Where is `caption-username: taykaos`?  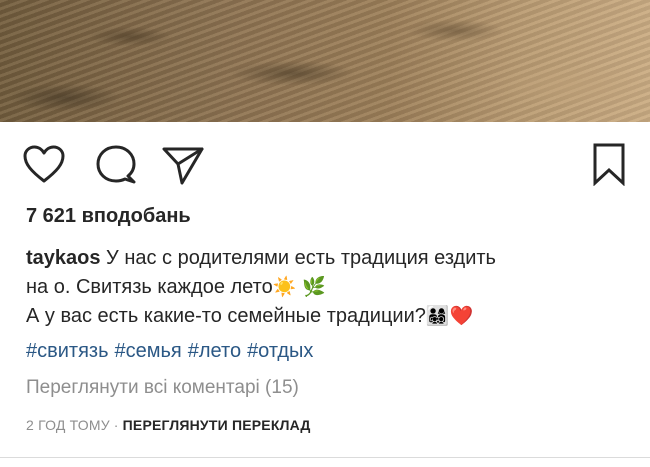 caption-username: taykaos is located at coordinates (63, 258).